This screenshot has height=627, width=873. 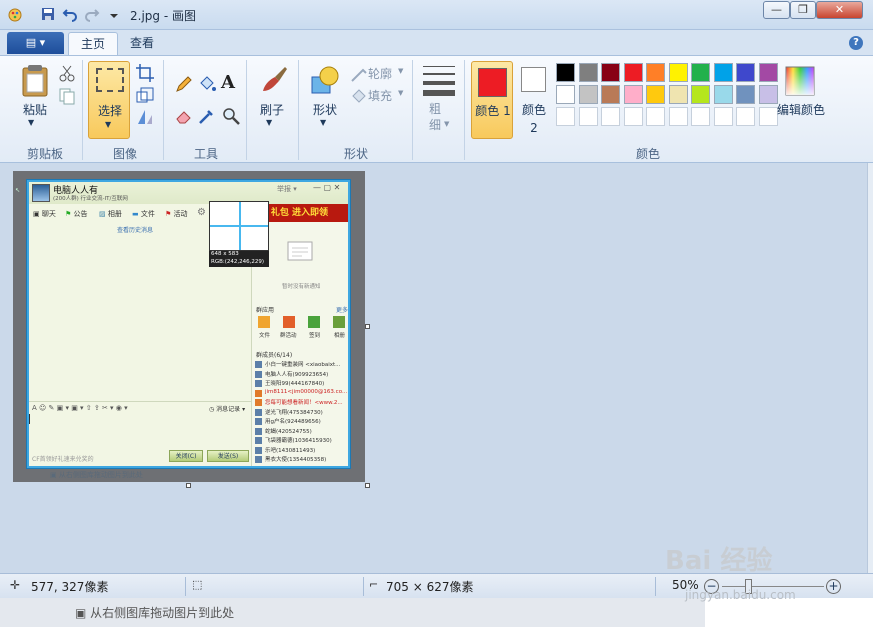 I want to click on text-tool-icon: A, so click(x=228, y=82).